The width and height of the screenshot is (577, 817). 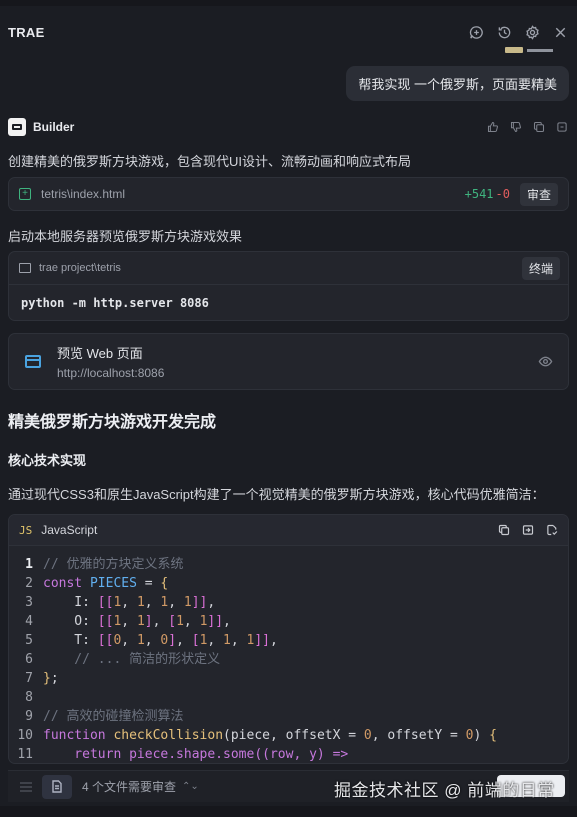 I want to click on preview-url: http://localhost:8086, so click(x=297, y=373).